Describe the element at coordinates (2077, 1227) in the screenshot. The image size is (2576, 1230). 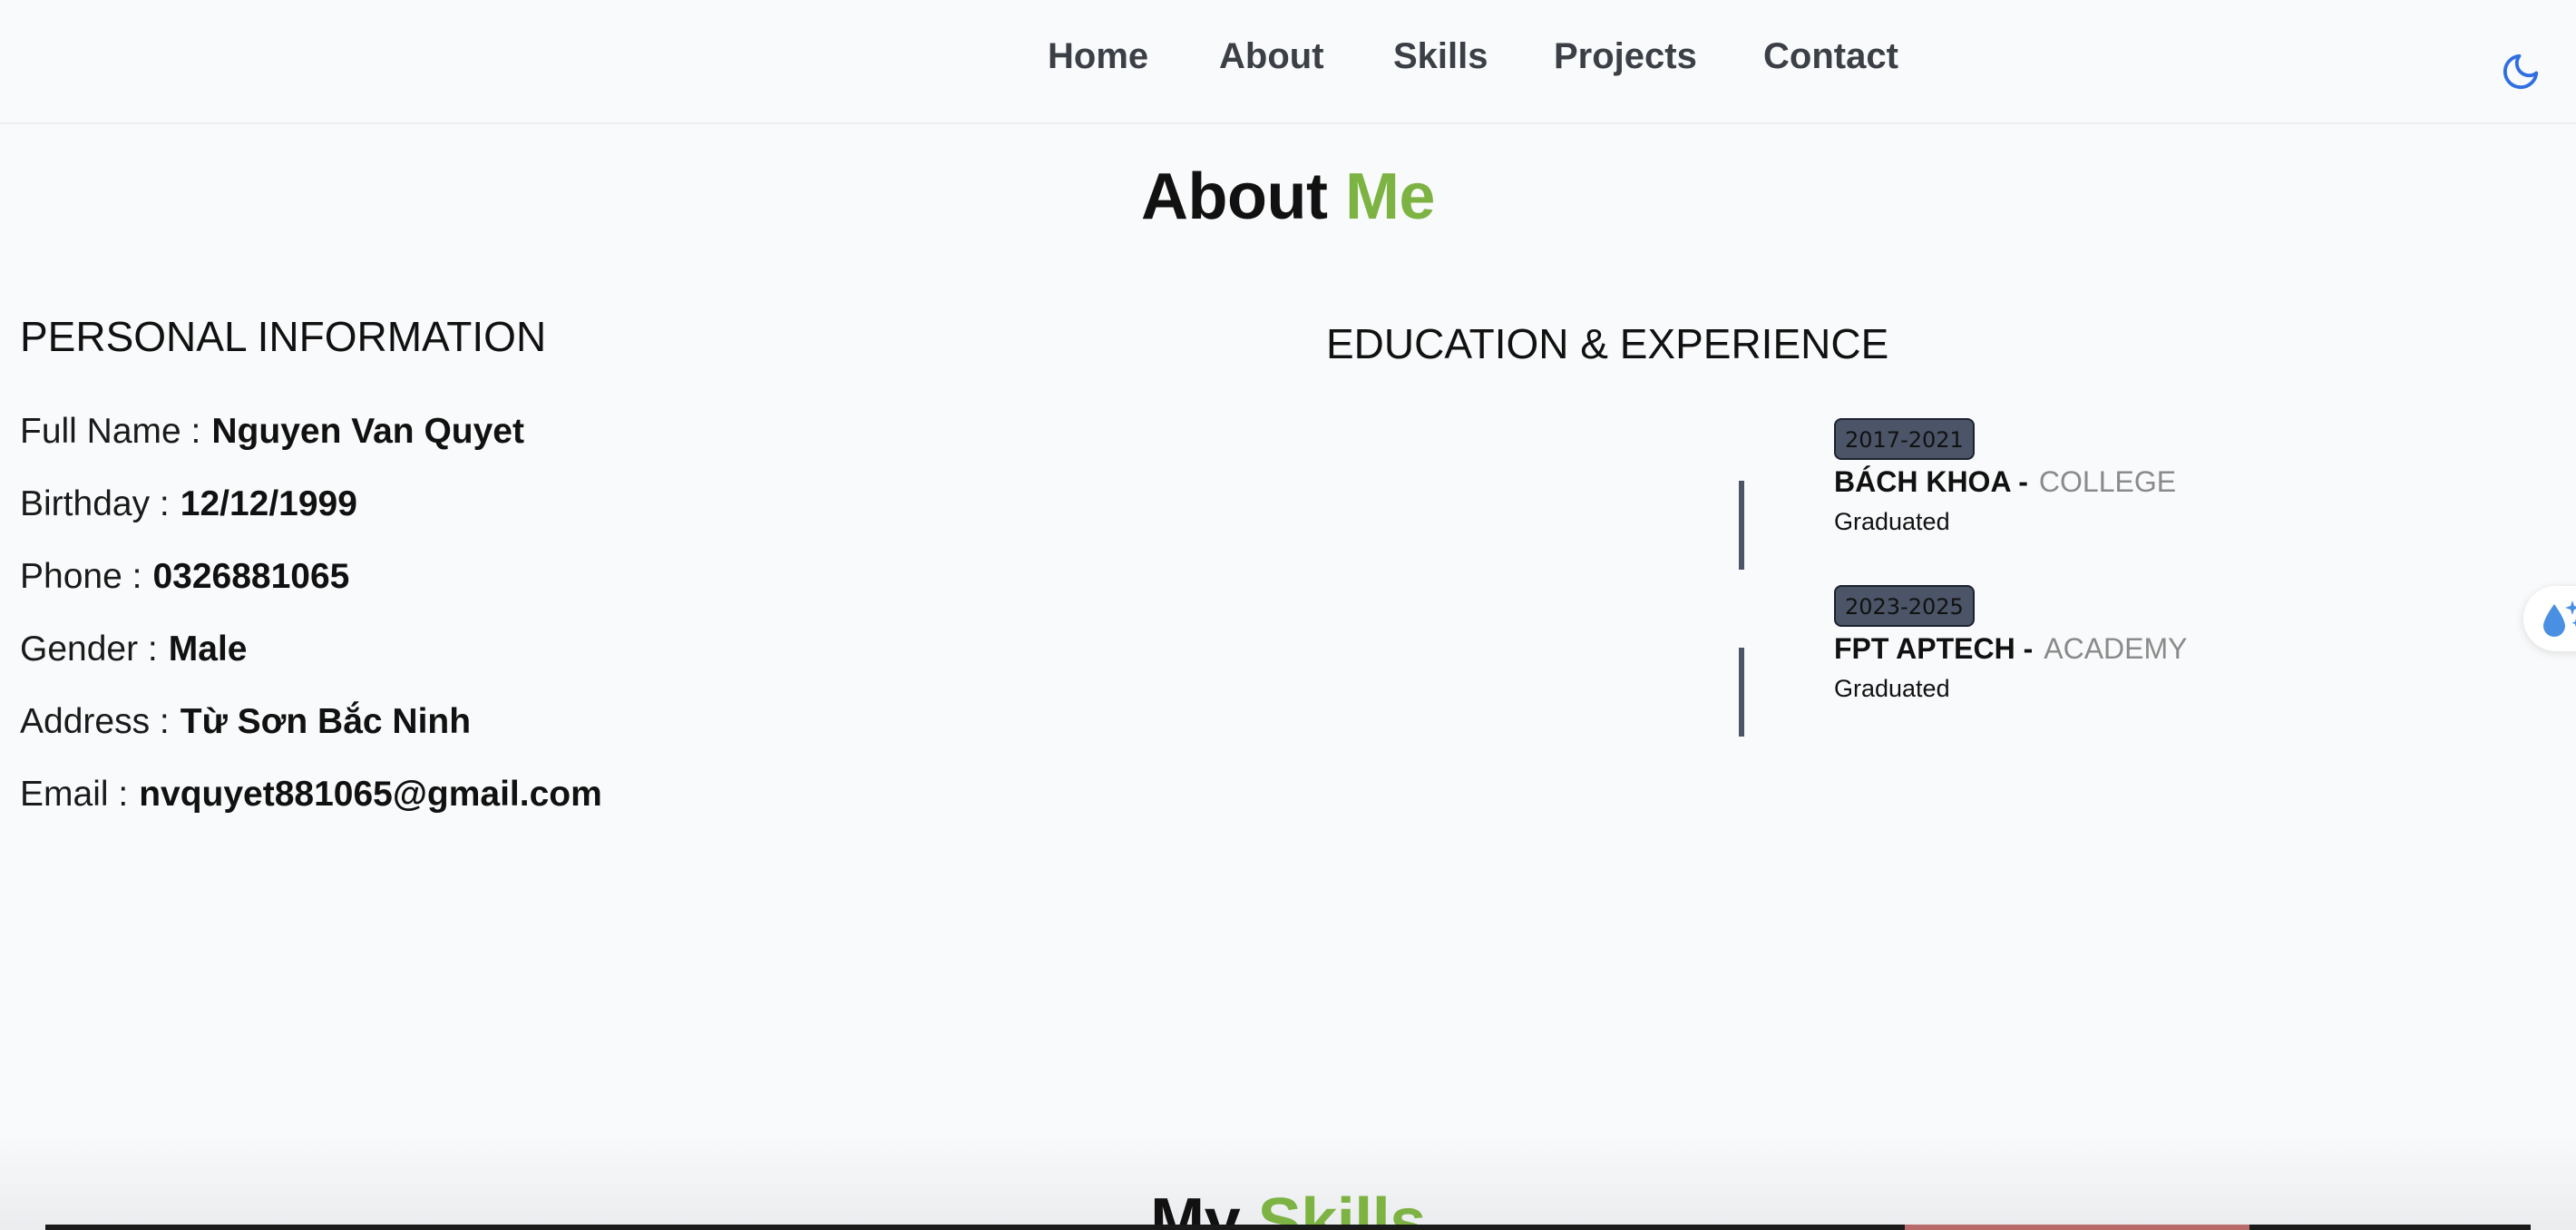
I see `bottom-edge-accent` at that location.